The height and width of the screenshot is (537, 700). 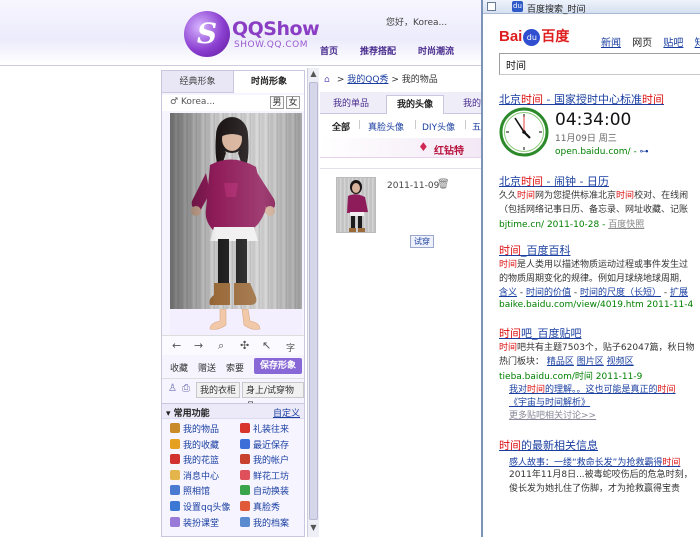 I want to click on pointer-icon: ↖, so click(x=266, y=345).